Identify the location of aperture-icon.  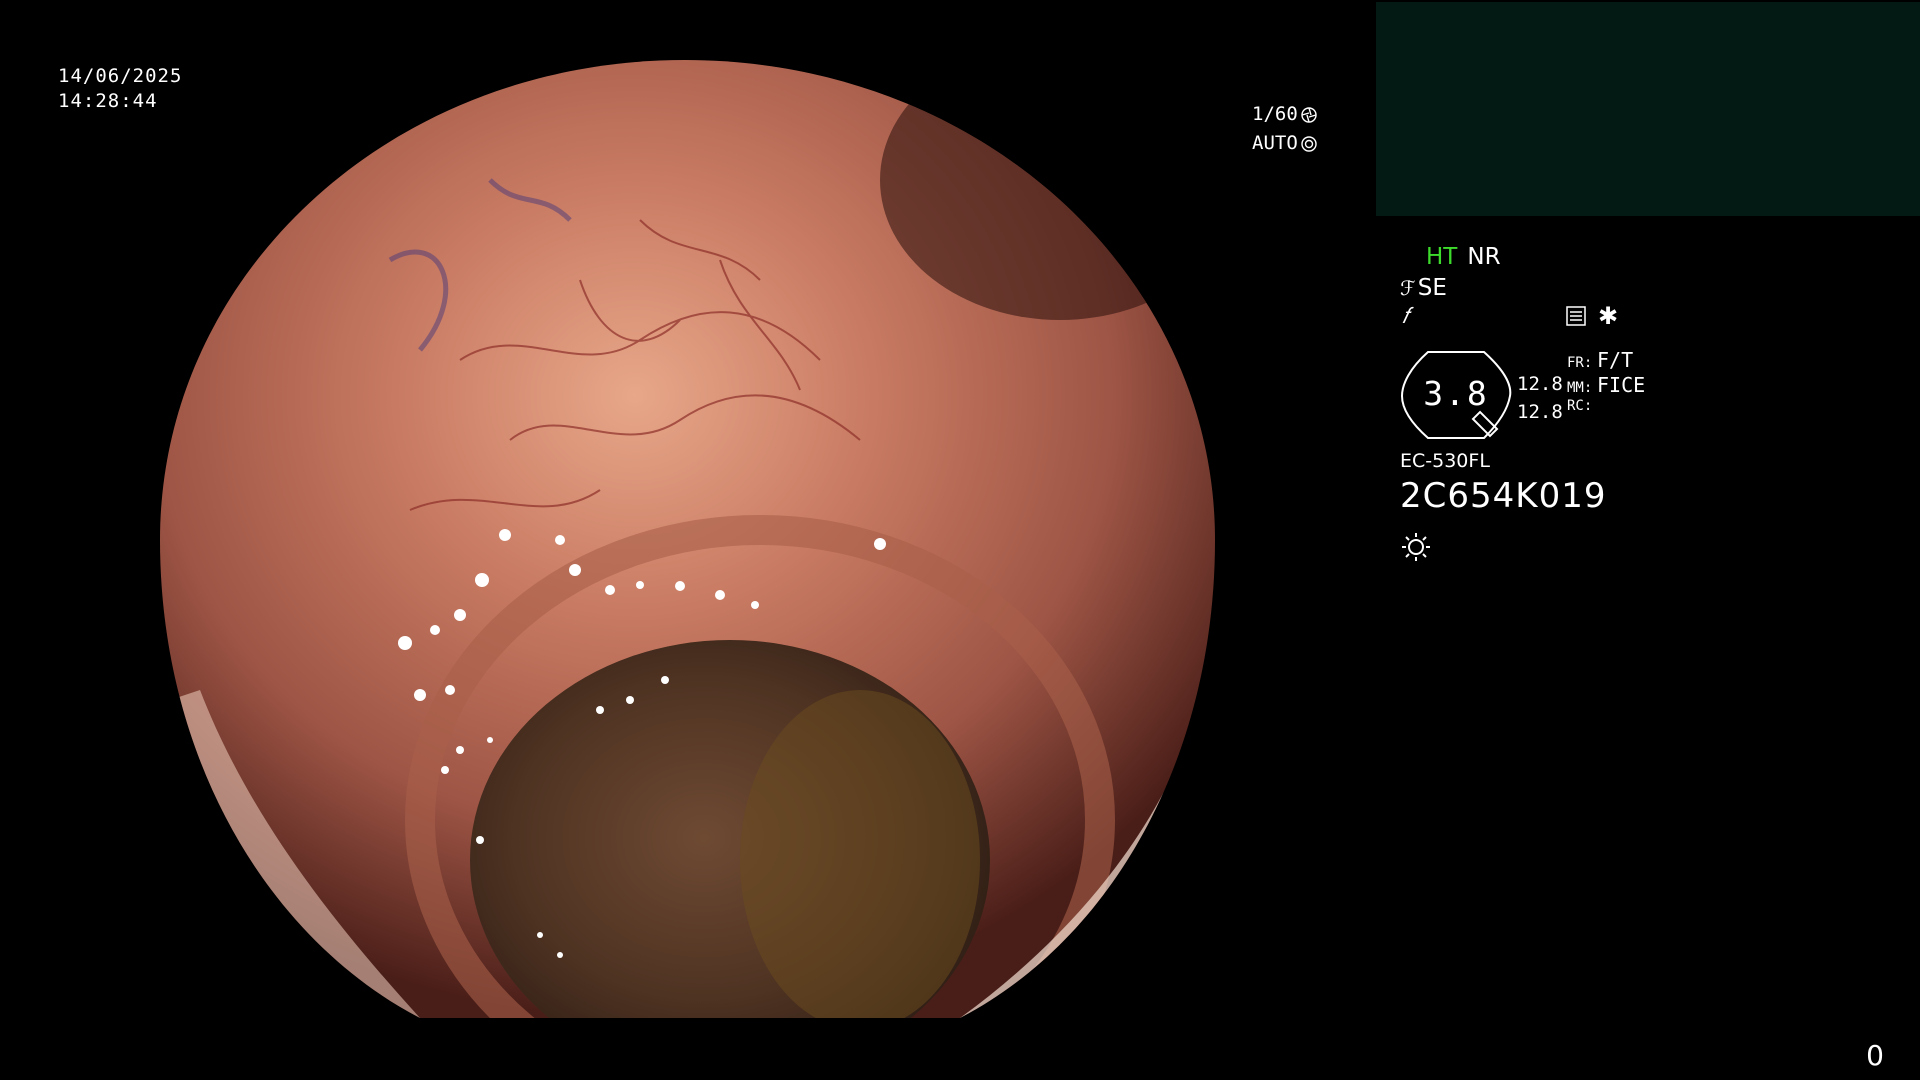
(1309, 114).